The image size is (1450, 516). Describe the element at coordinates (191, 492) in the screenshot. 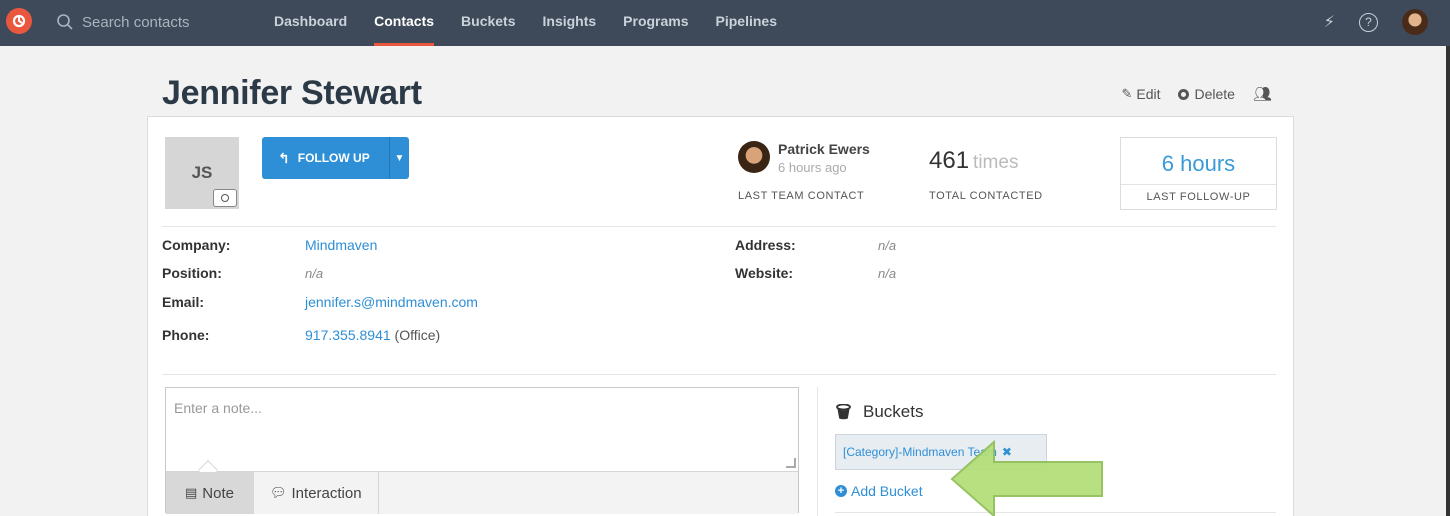

I see `document-icon: ▤` at that location.